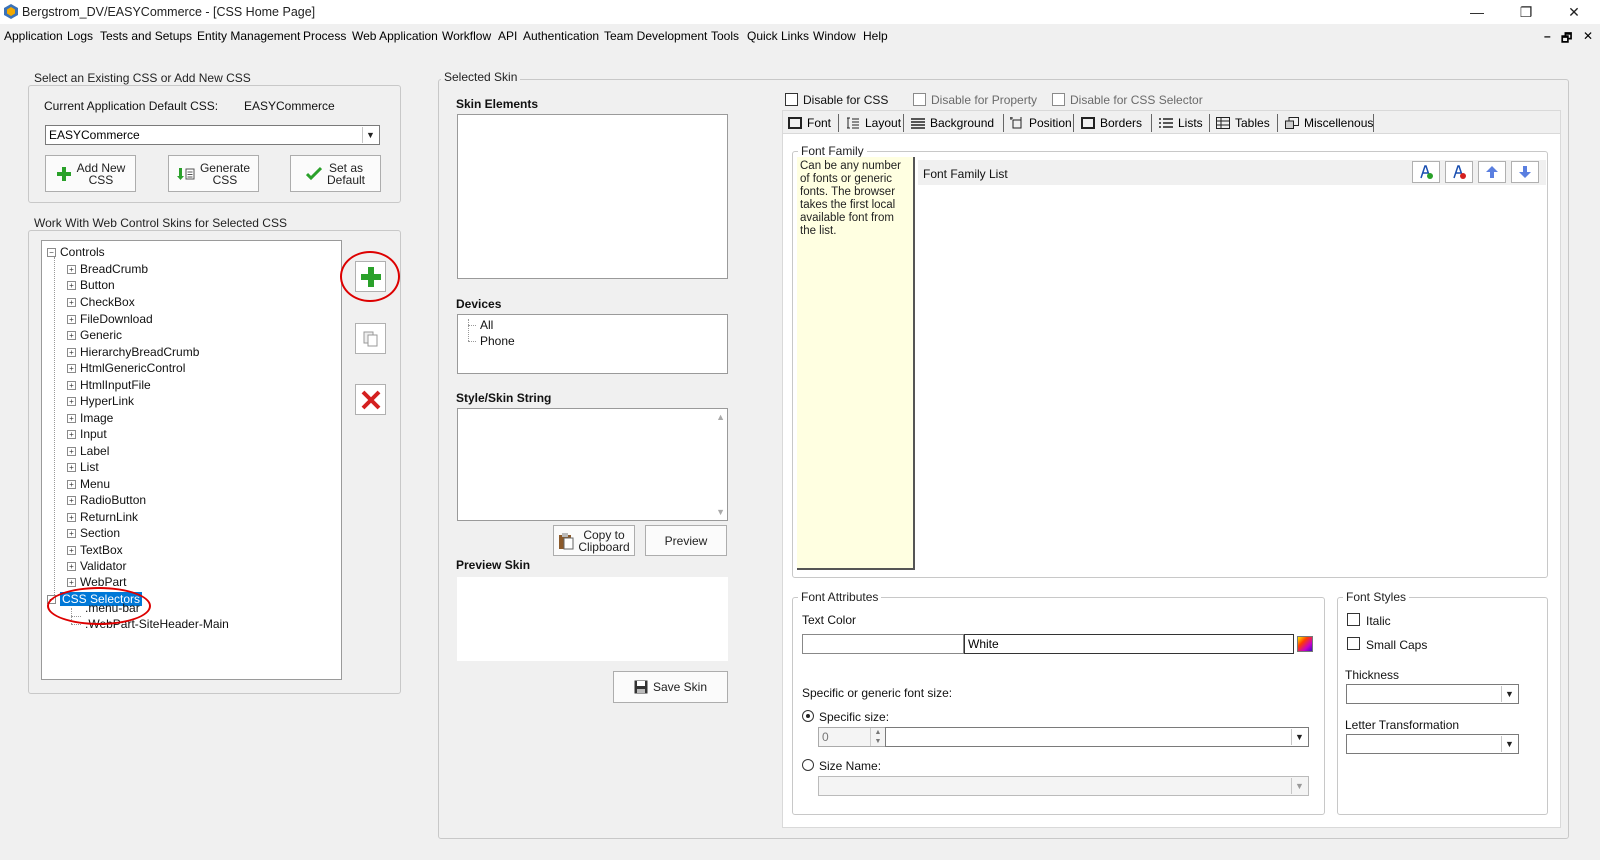 This screenshot has height=860, width=1600. What do you see at coordinates (877, 737) in the screenshot?
I see `stepper-arrows-icon: ▲ ▼` at bounding box center [877, 737].